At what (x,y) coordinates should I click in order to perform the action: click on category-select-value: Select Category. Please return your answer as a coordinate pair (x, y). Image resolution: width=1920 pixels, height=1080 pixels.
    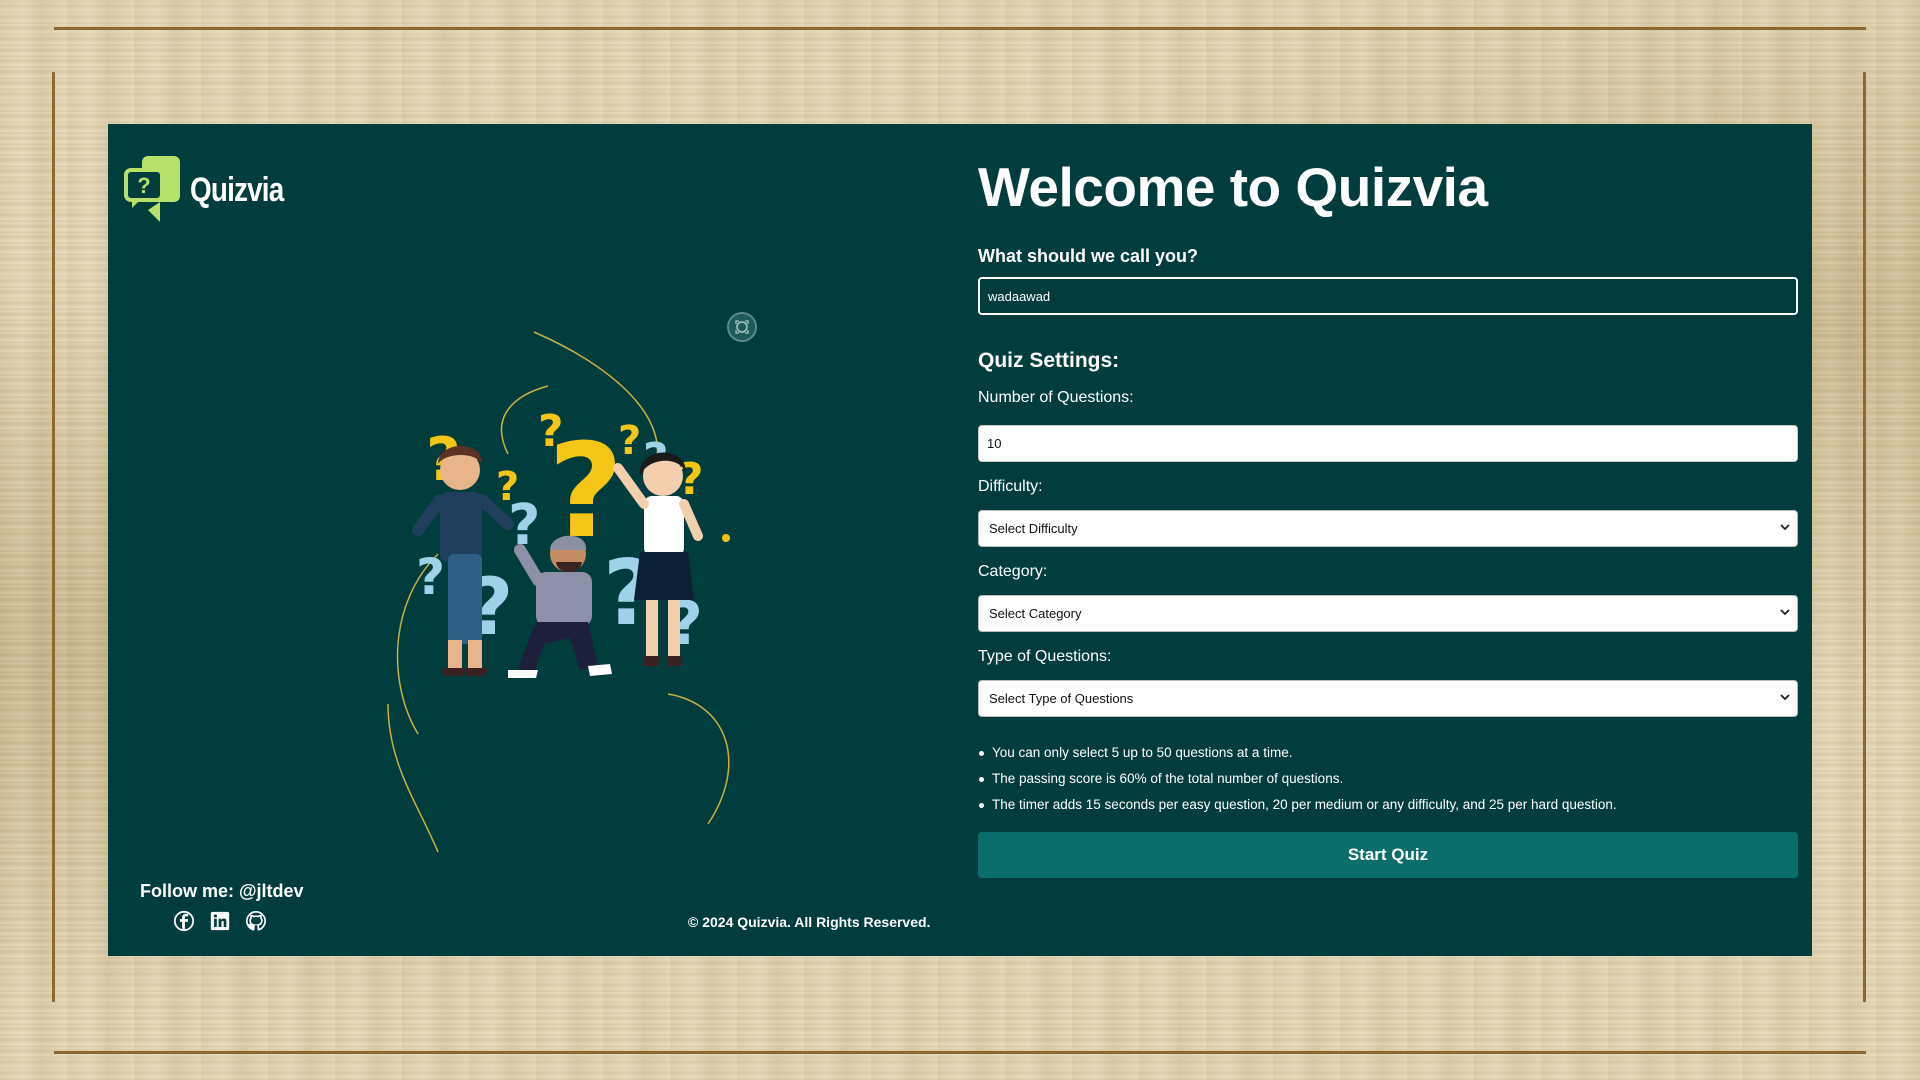
    Looking at the image, I should click on (1388, 613).